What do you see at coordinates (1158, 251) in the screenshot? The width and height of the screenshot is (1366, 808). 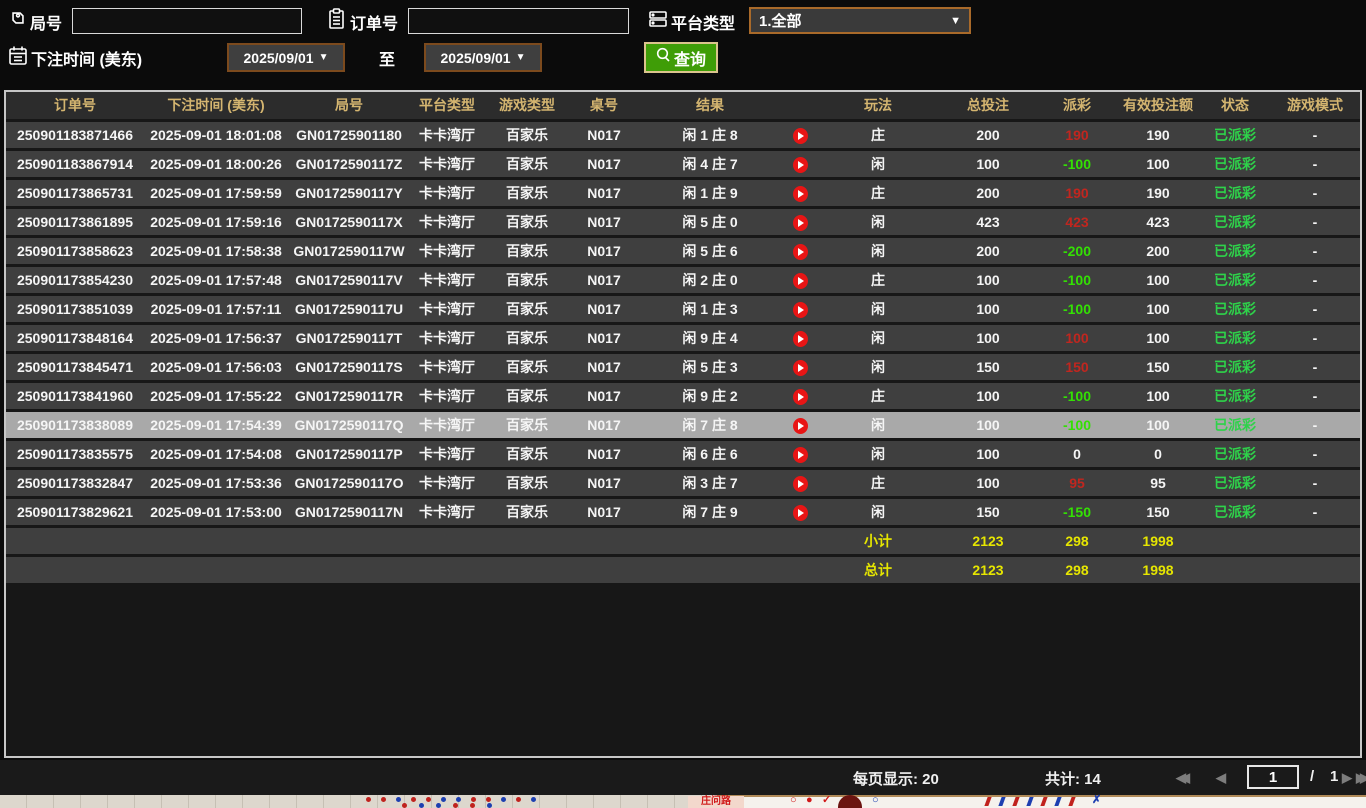 I see `valid-bet-cell: 200` at bounding box center [1158, 251].